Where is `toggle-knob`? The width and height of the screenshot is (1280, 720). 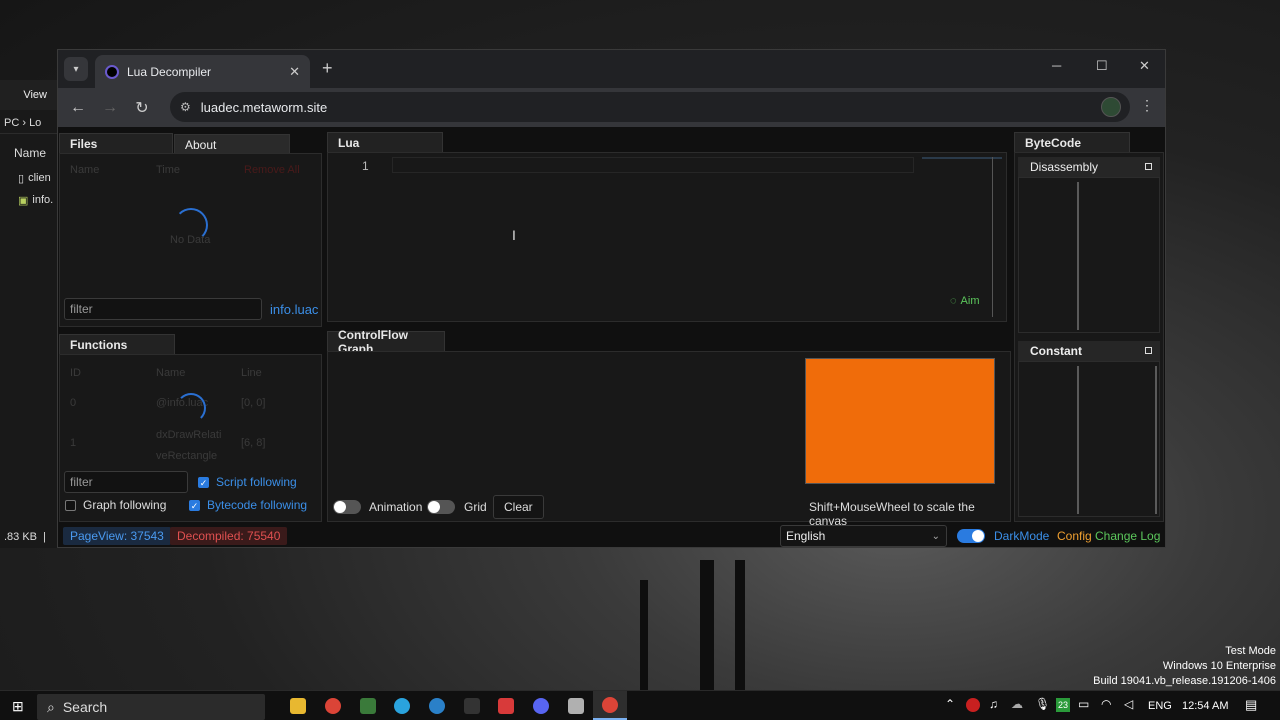
toggle-knob is located at coordinates (978, 536).